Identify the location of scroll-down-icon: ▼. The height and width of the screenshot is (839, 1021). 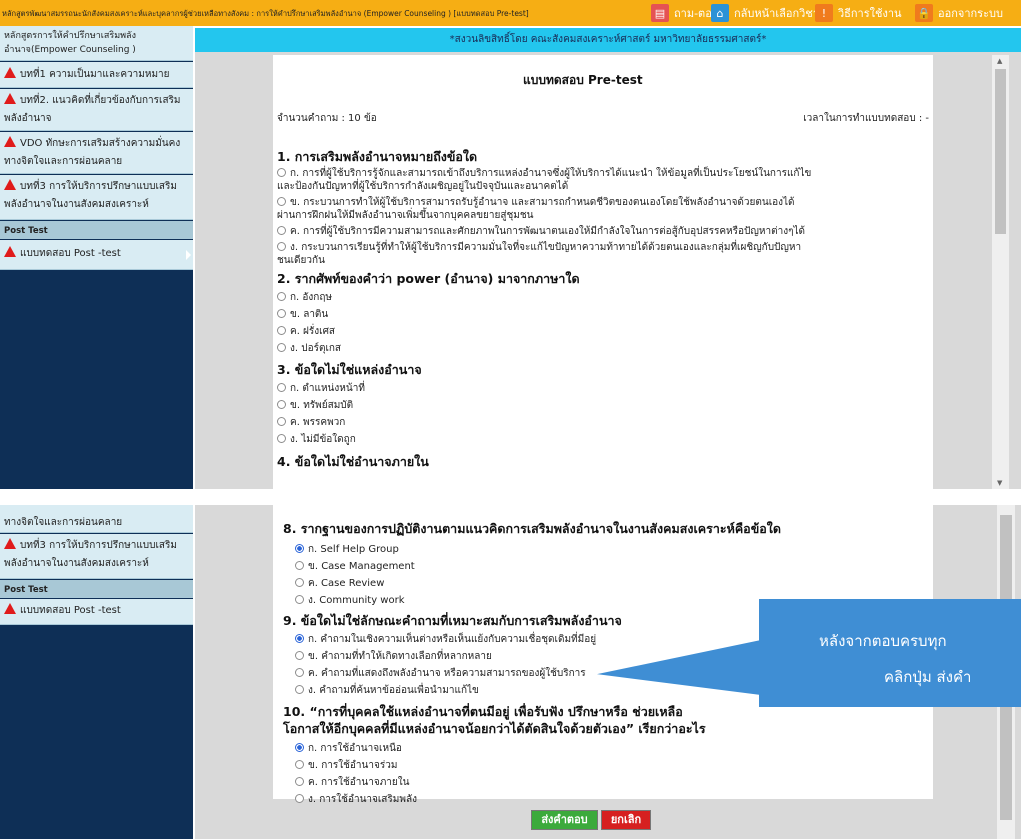
(999, 483).